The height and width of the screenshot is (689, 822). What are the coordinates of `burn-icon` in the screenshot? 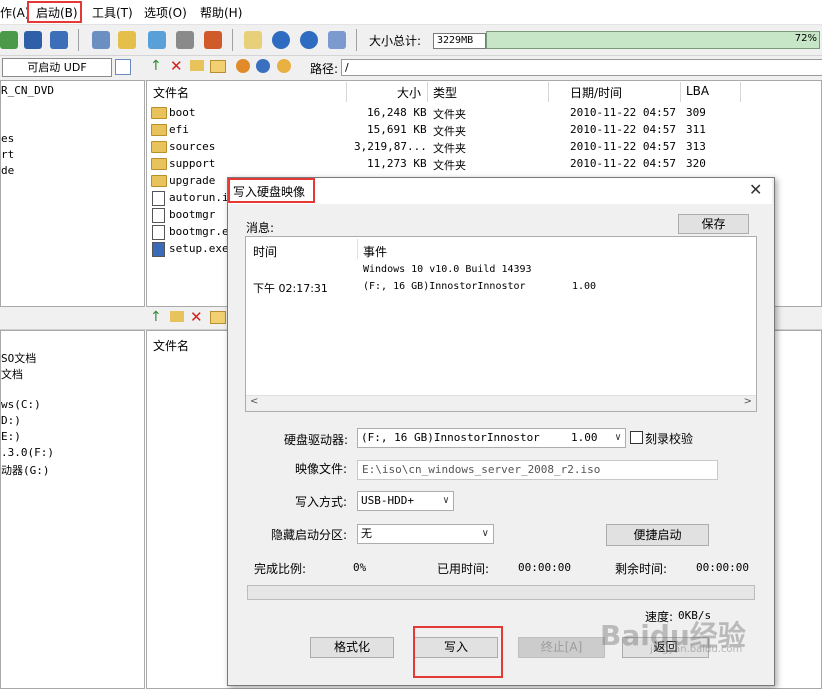 It's located at (101, 40).